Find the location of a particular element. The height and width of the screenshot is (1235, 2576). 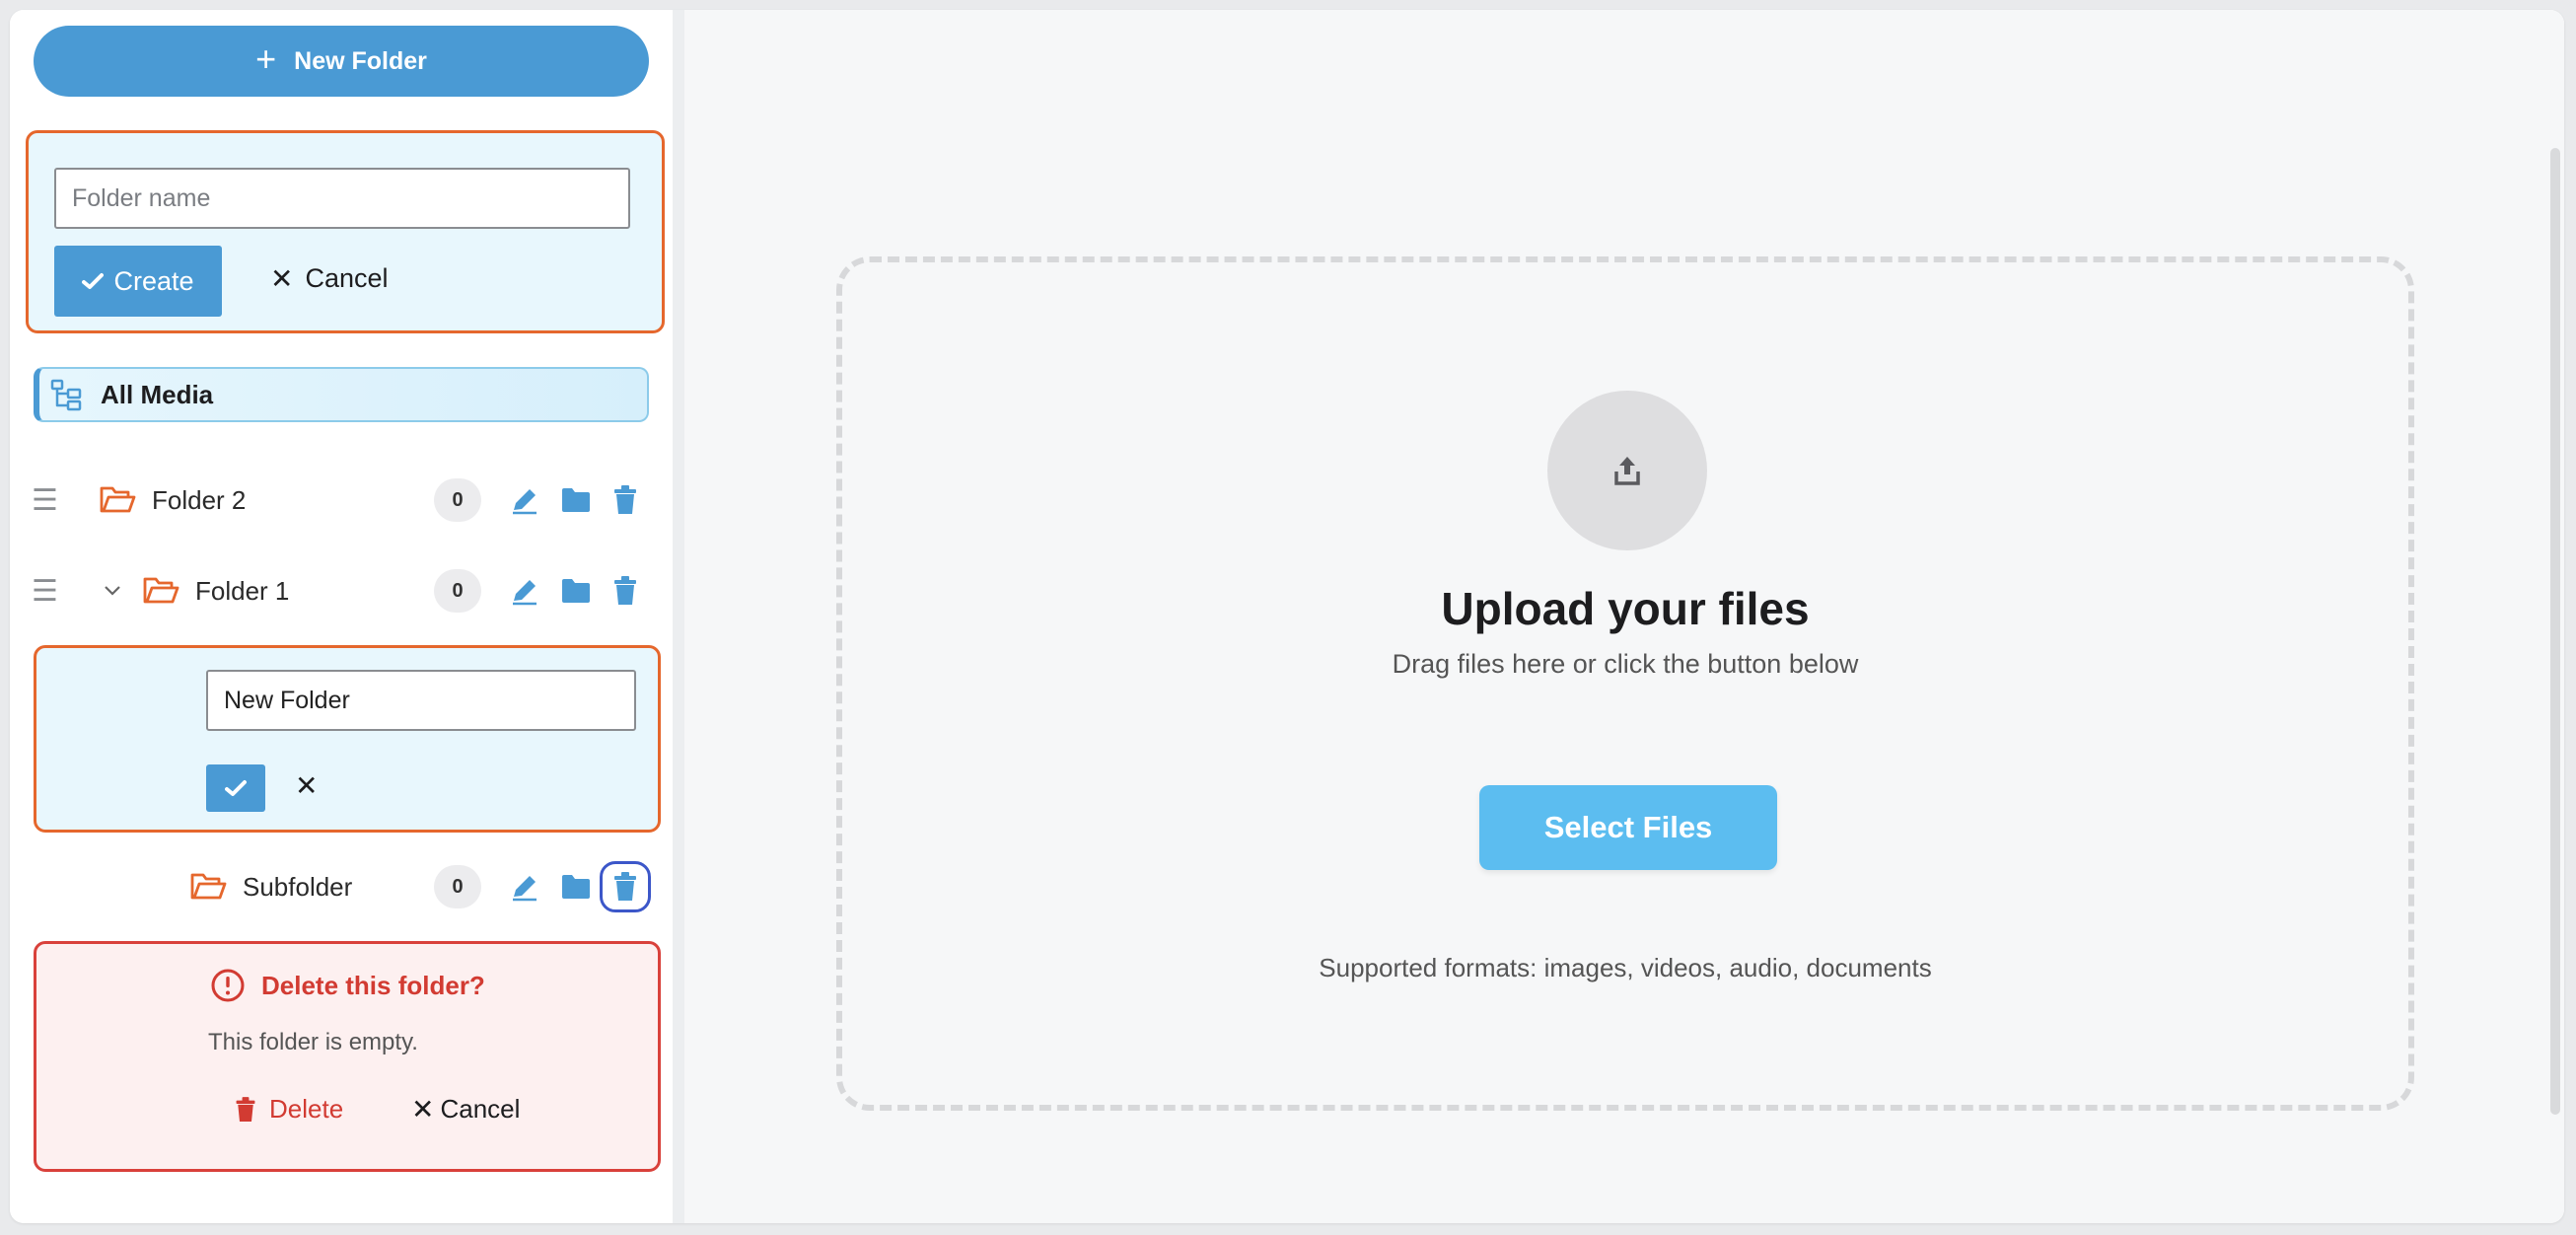

delete-title-text: Delete this folder? is located at coordinates (373, 985).